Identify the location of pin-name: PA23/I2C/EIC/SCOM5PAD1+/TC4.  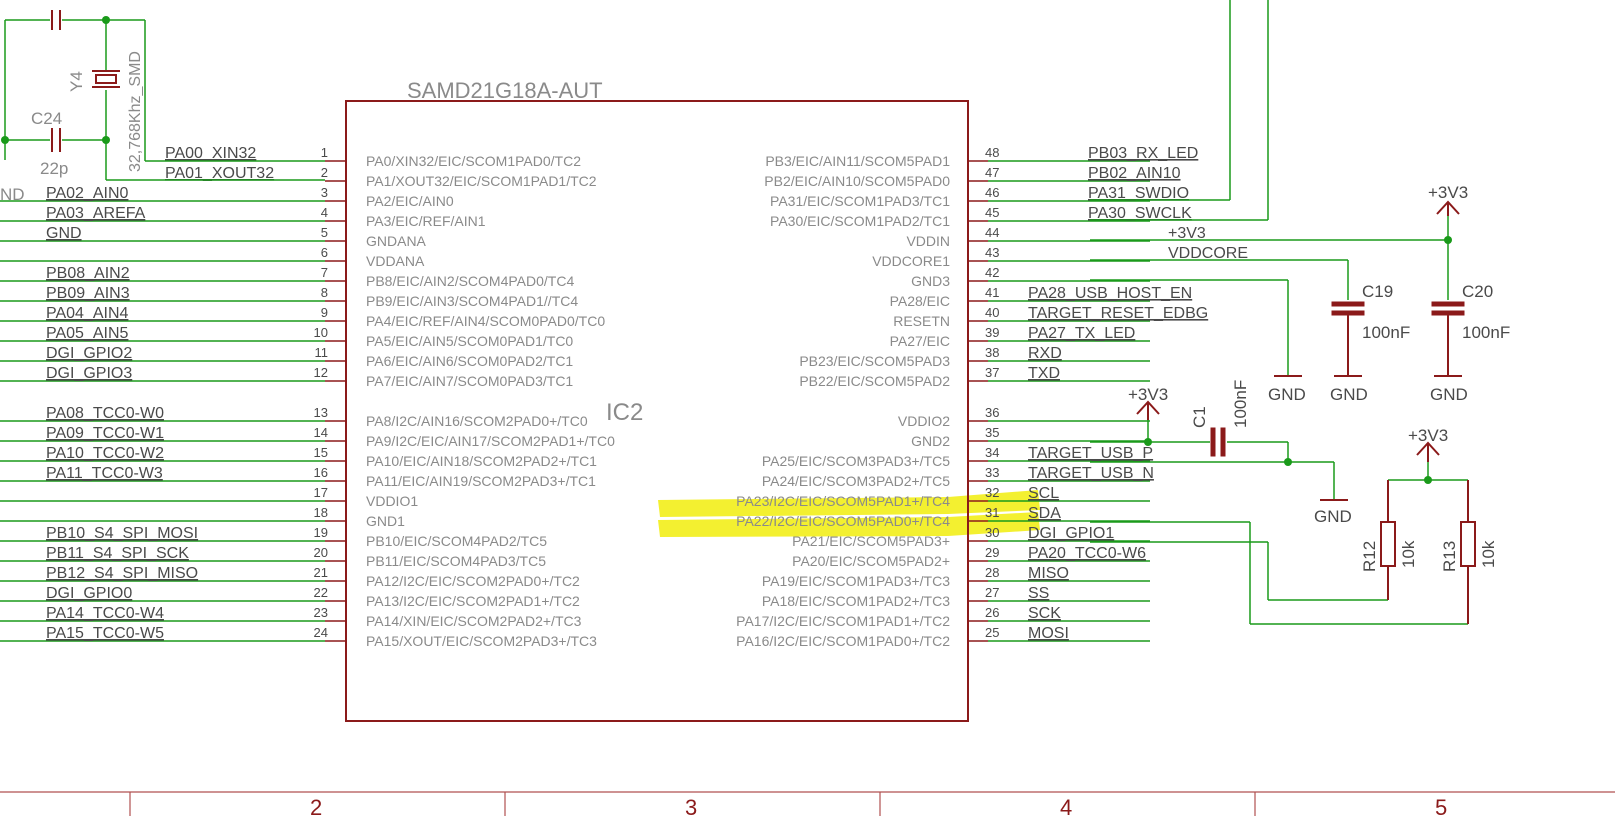
(843, 501).